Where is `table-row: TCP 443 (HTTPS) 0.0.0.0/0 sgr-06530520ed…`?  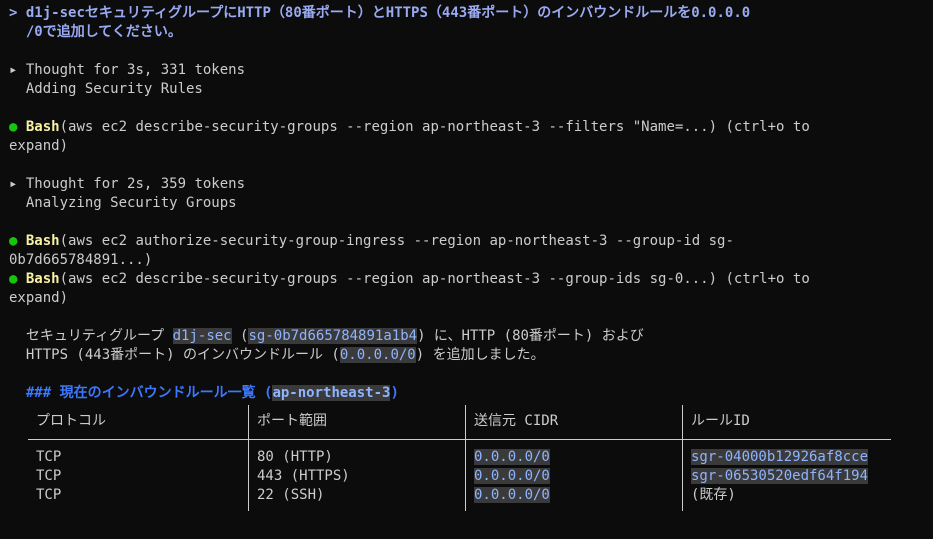 table-row: TCP 443 (HTTPS) 0.0.0.0/0 sgr-06530520ed… is located at coordinates (459, 476).